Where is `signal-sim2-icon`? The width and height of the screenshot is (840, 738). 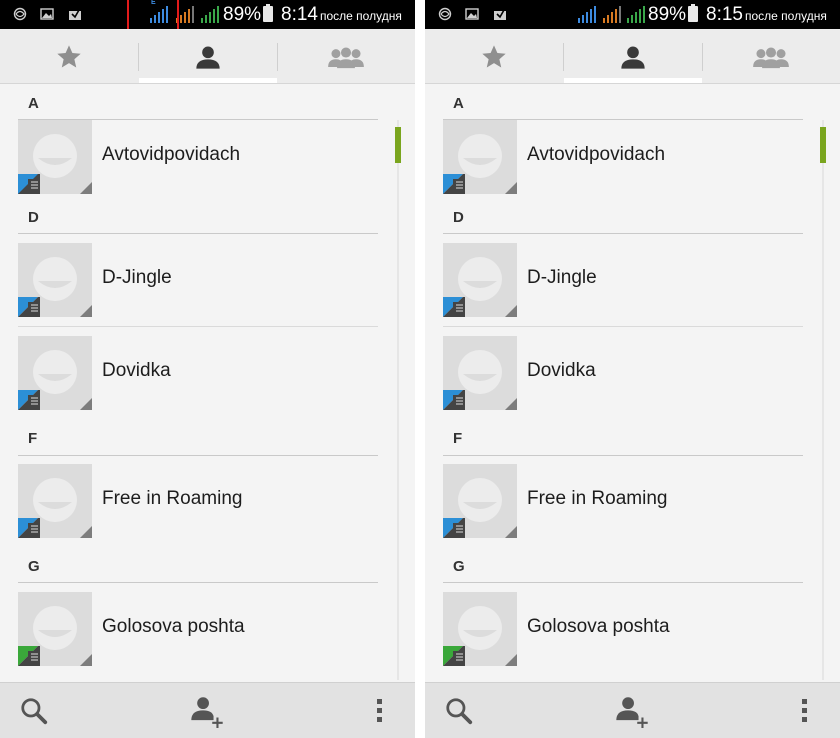 signal-sim2-icon is located at coordinates (612, 14).